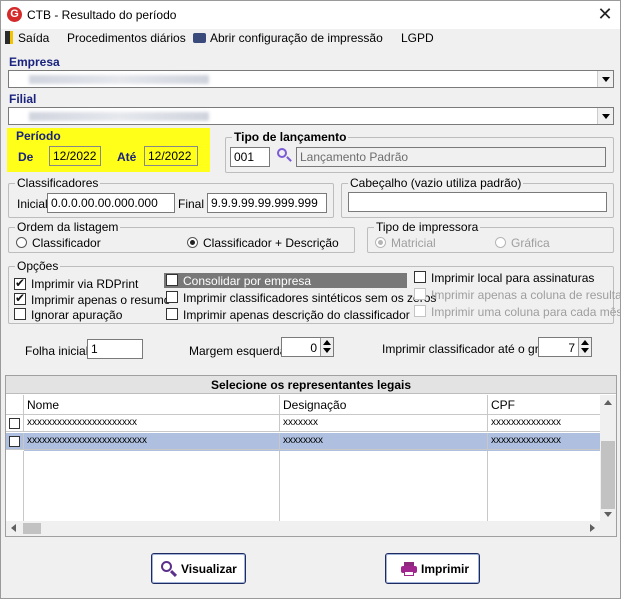  I want to click on impressora-option-matricial: Matricial, so click(413, 243).